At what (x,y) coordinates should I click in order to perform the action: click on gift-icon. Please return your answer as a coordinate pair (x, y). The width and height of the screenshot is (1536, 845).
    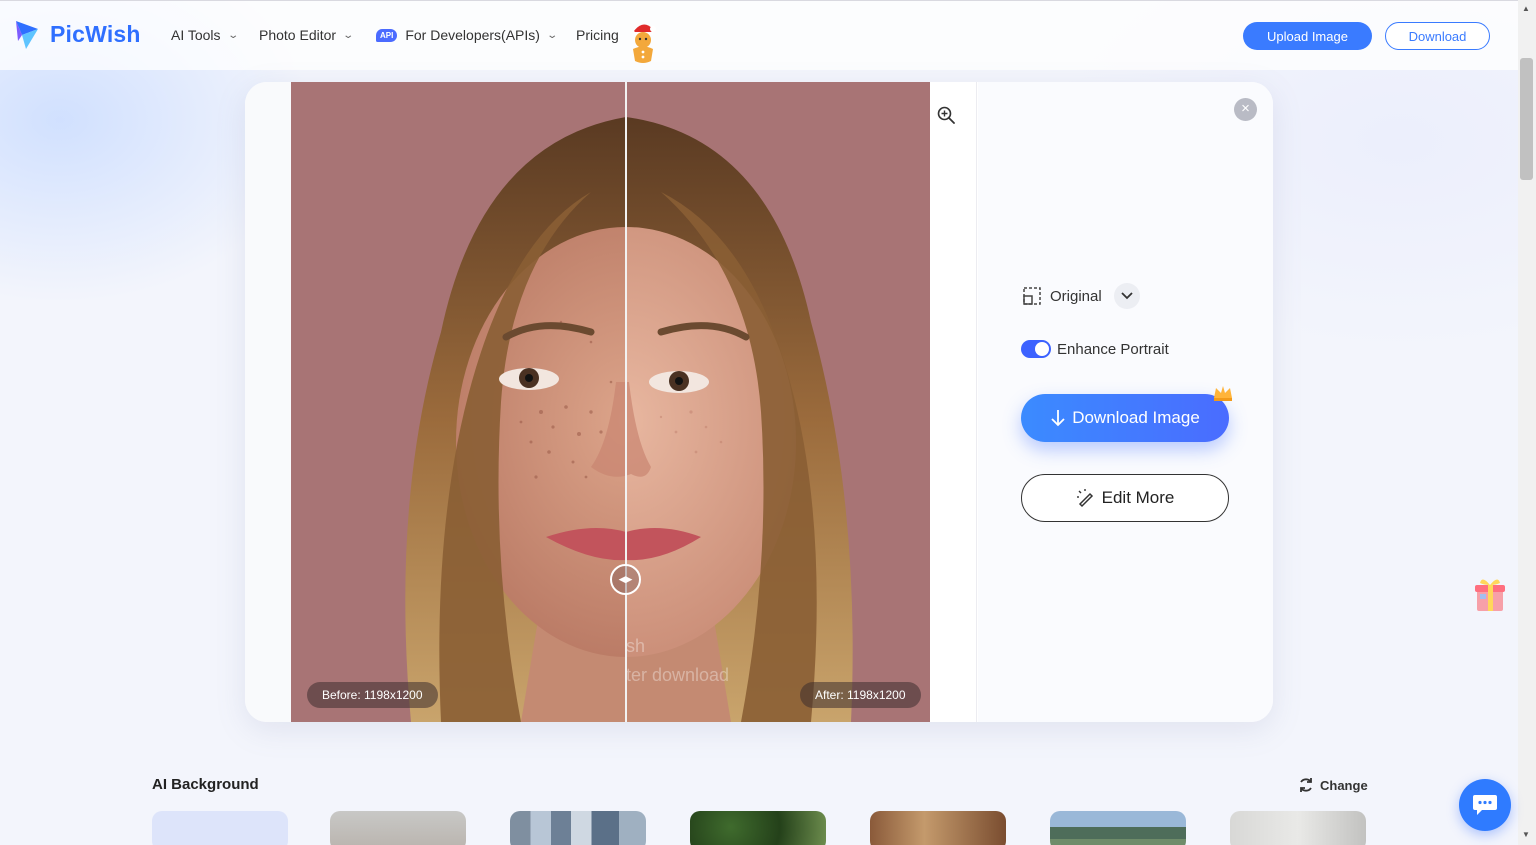
    Looking at the image, I should click on (1490, 594).